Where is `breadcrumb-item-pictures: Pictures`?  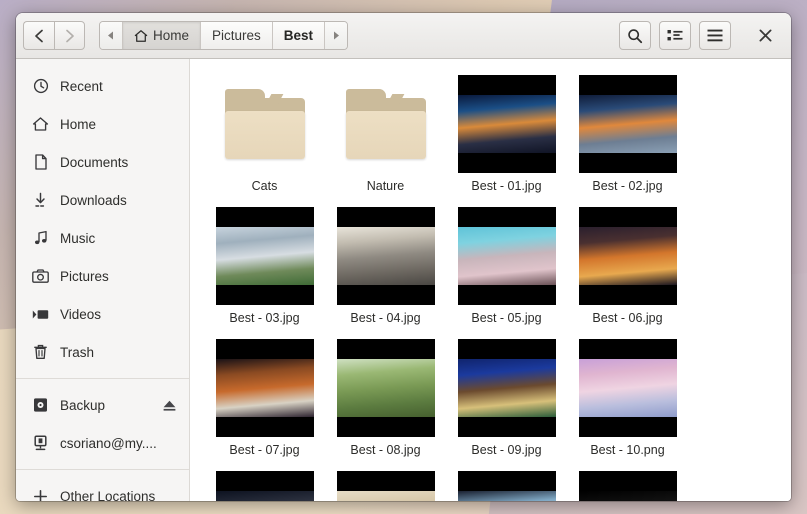
breadcrumb-item-pictures: Pictures is located at coordinates (237, 35).